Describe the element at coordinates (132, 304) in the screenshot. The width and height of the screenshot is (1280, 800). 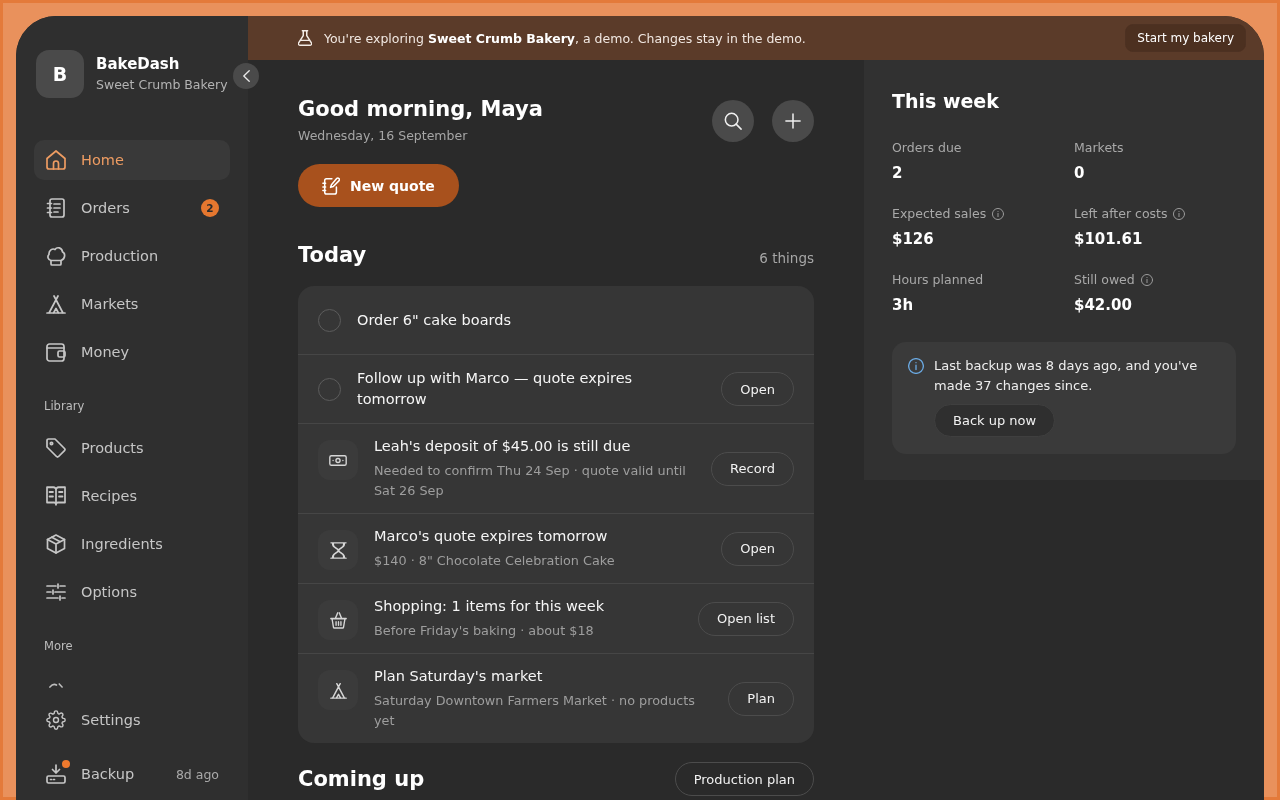
I see `nav-item: Markets` at that location.